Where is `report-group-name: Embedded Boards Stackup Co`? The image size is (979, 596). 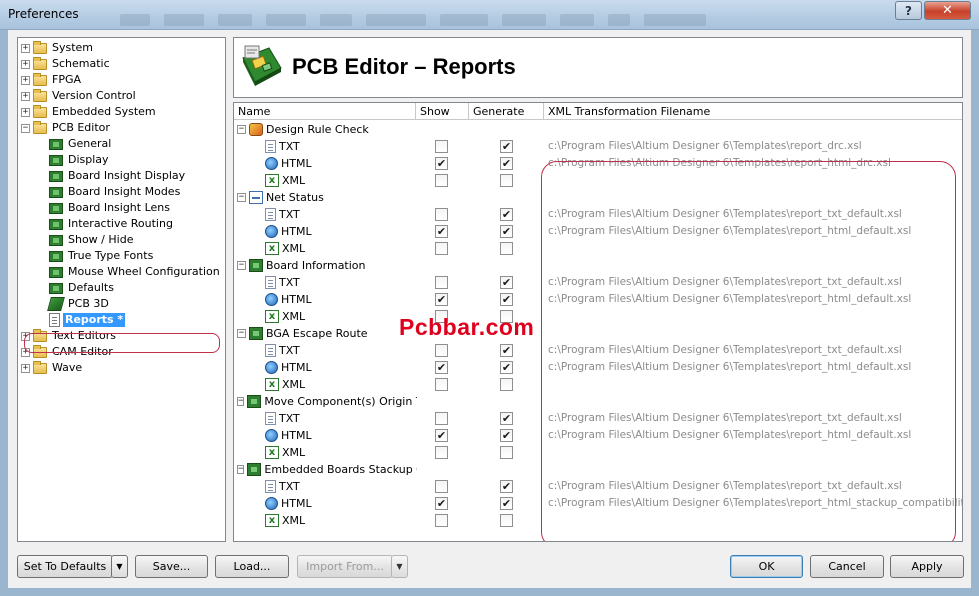 report-group-name: Embedded Boards Stackup Co is located at coordinates (340, 469).